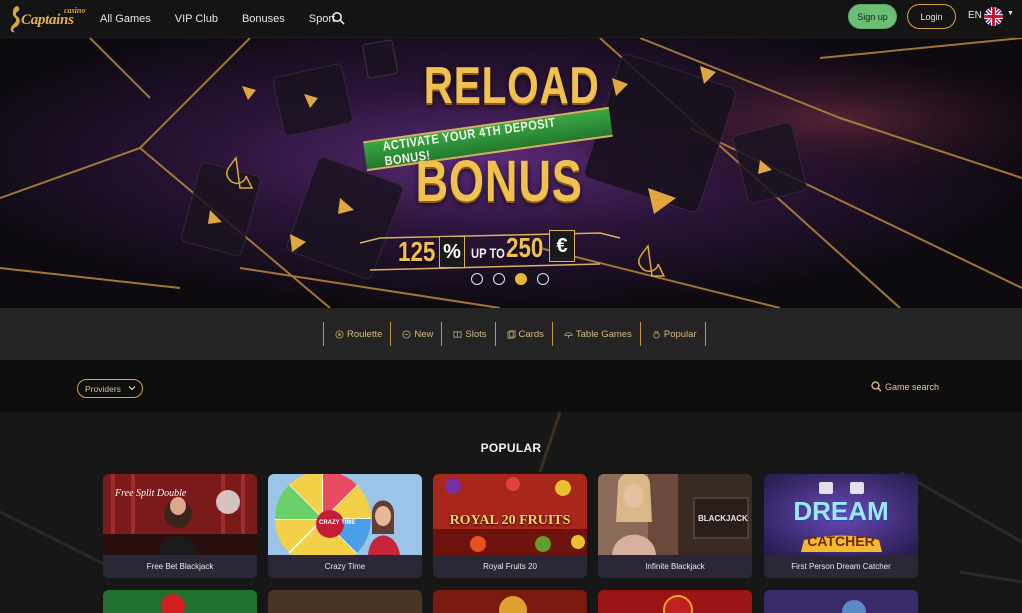 The width and height of the screenshot is (1022, 613). Describe the element at coordinates (656, 334) in the screenshot. I see `popular-icon` at that location.